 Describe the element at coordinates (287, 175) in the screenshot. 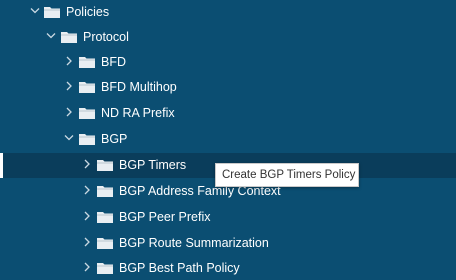

I see `tooltip: Create BGP Timers Policy` at that location.